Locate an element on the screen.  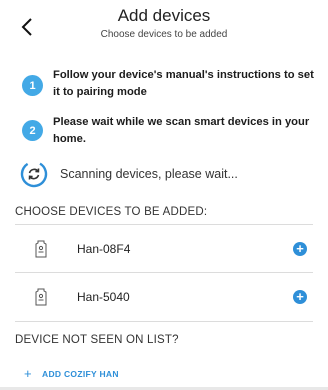
page-title: Add devices is located at coordinates (164, 15).